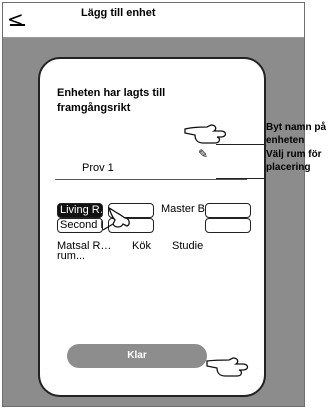  What do you see at coordinates (205, 134) in the screenshot?
I see `pointing-hand-icon` at bounding box center [205, 134].